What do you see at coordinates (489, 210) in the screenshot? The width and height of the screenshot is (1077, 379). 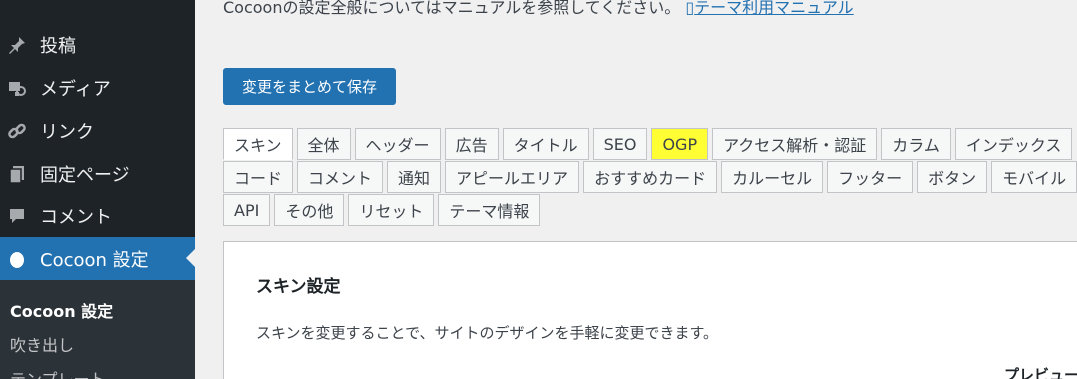 I see `tab-theme-info: テーマ情報` at bounding box center [489, 210].